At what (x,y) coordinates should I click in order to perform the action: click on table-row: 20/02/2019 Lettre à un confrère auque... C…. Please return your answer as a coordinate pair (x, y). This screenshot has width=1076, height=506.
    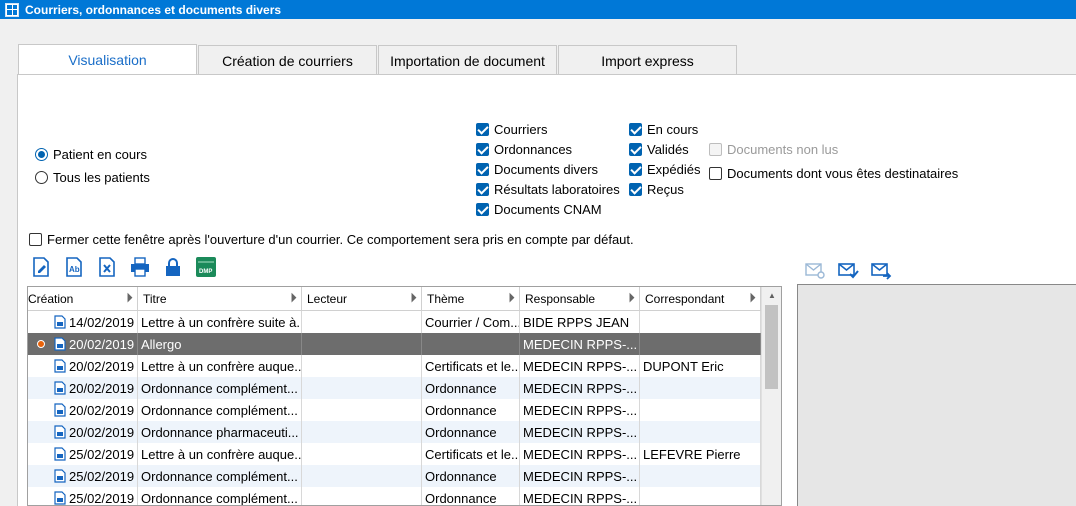
    Looking at the image, I should click on (404, 366).